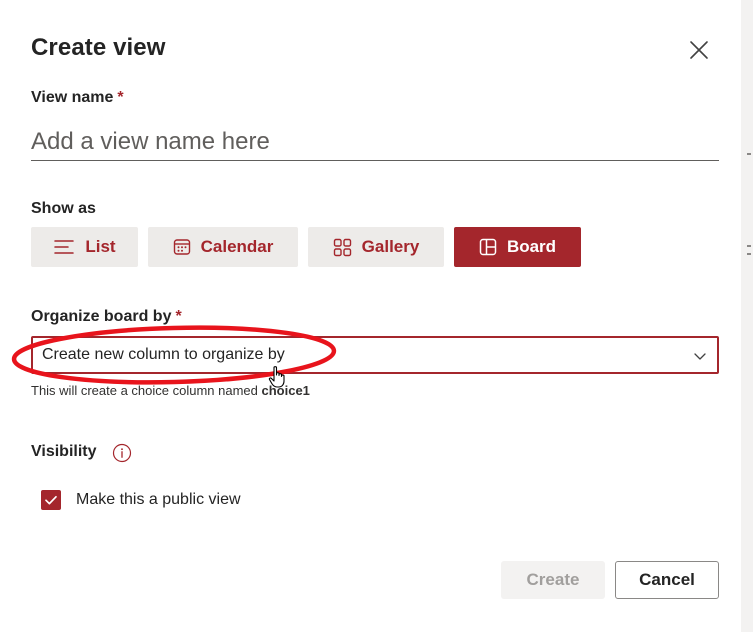 The image size is (753, 632). What do you see at coordinates (64, 451) in the screenshot?
I see `visibility-label: Visibility` at bounding box center [64, 451].